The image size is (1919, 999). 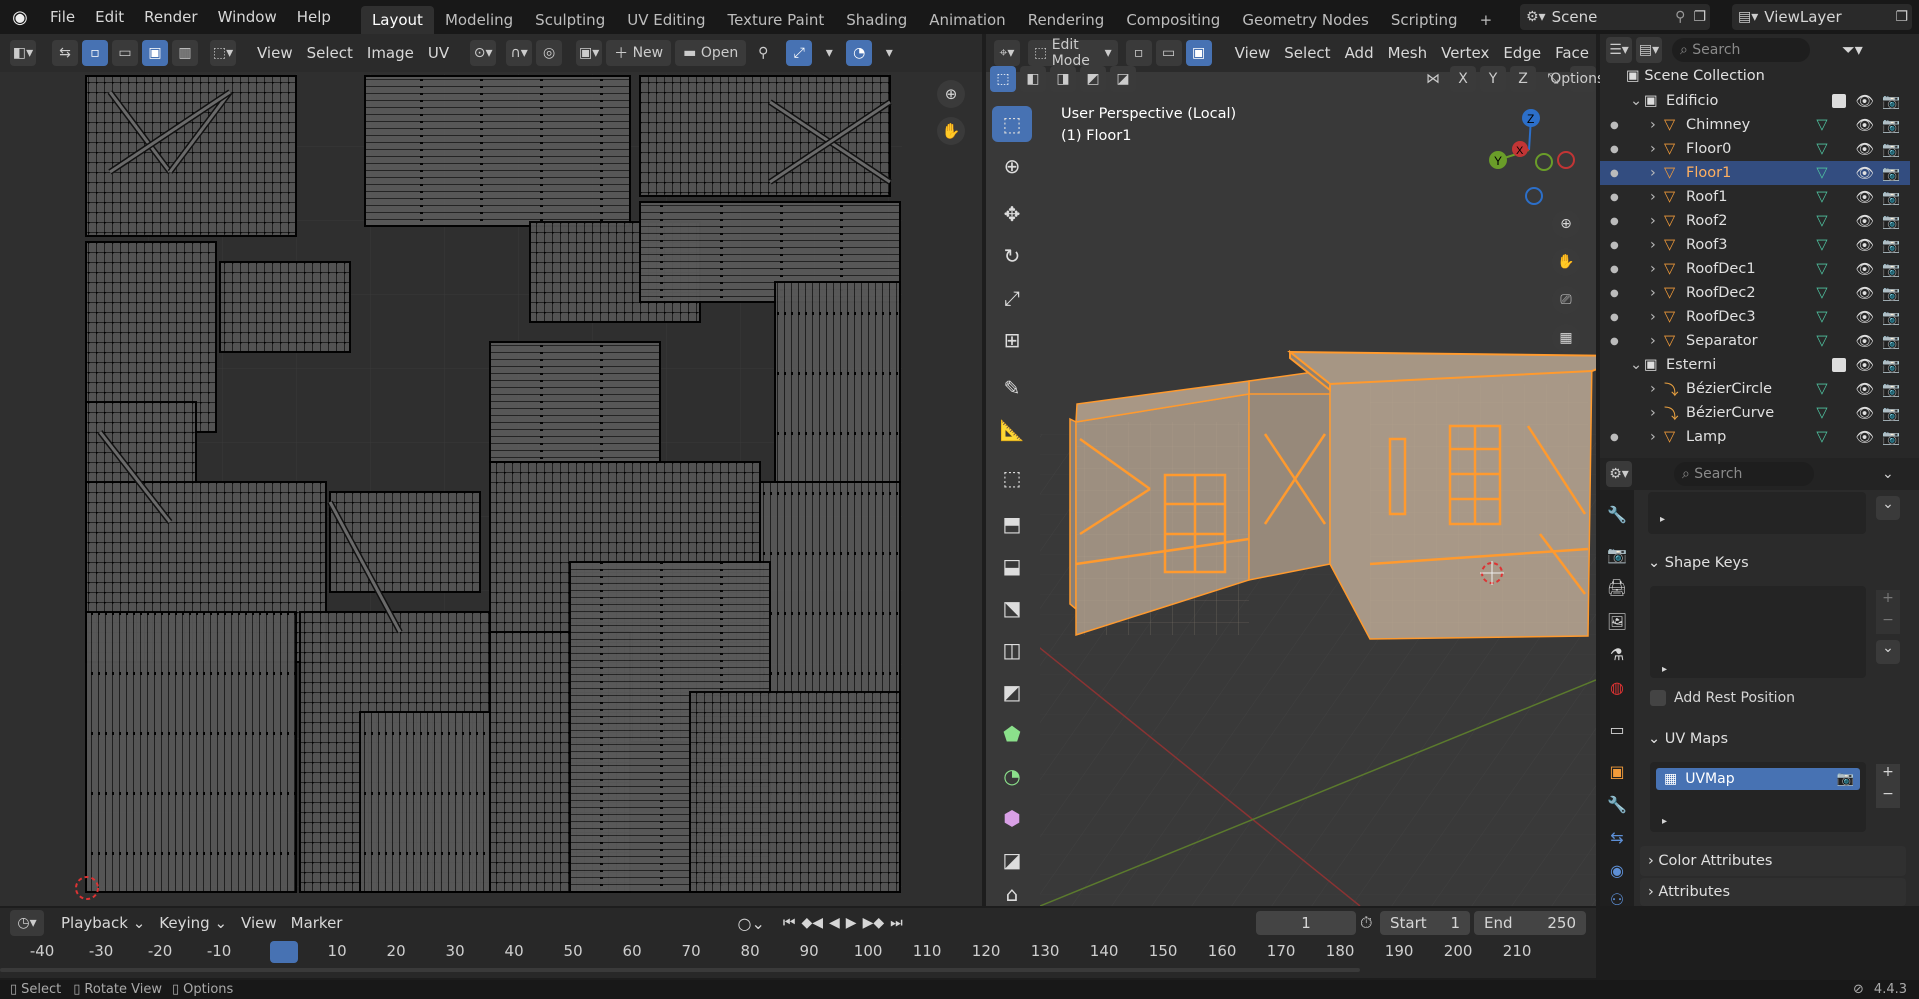 What do you see at coordinates (1066, 20) in the screenshot?
I see `tab-rendering: Rendering` at bounding box center [1066, 20].